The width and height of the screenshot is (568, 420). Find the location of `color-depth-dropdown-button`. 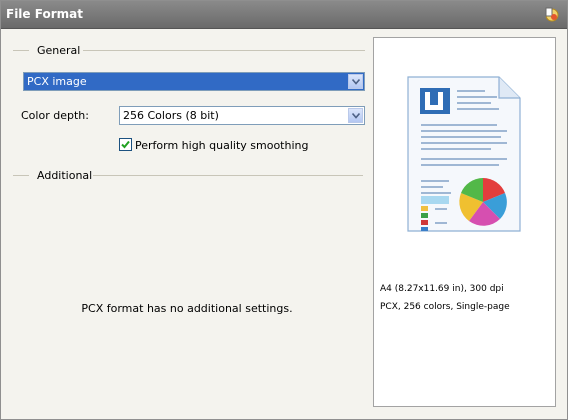

color-depth-dropdown-button is located at coordinates (355, 115).